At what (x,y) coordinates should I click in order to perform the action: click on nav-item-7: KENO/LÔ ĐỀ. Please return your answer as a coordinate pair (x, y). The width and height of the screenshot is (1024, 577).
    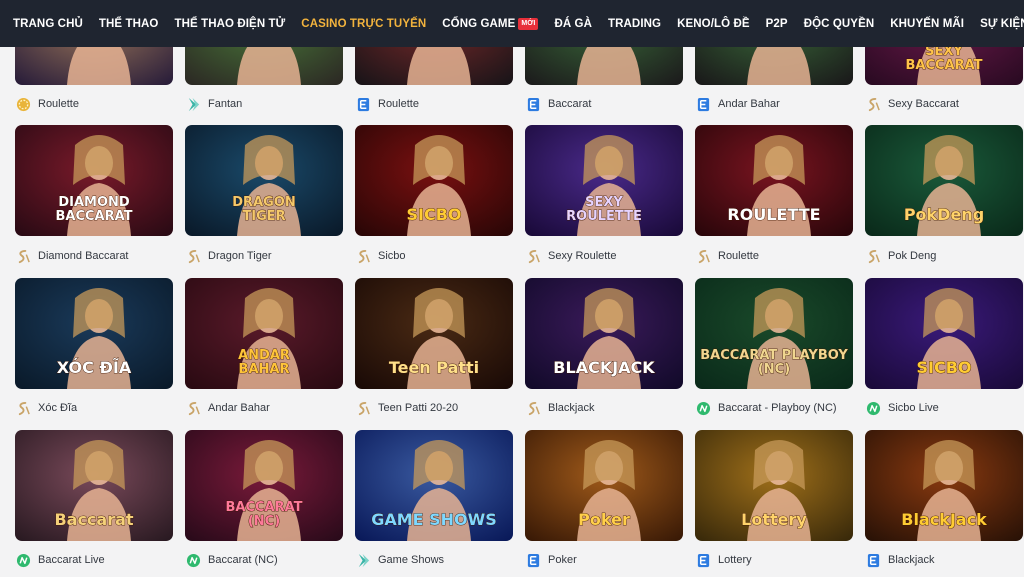
    Looking at the image, I should click on (713, 24).